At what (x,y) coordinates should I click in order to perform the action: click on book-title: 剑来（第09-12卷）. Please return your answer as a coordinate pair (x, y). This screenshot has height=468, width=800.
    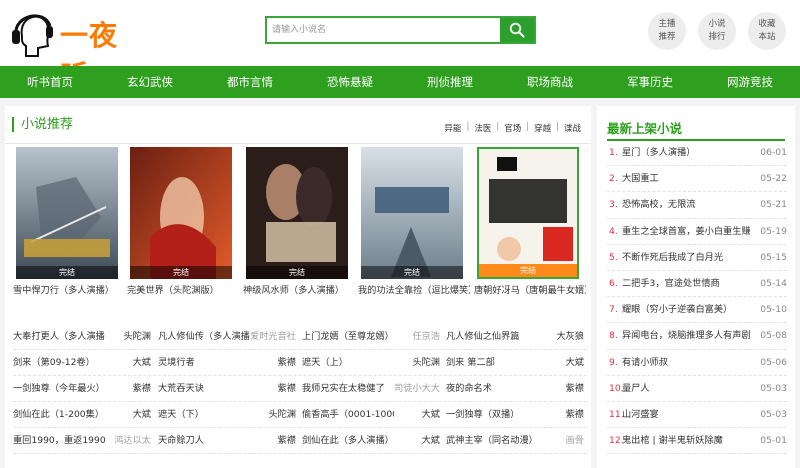
    Looking at the image, I should click on (59, 363).